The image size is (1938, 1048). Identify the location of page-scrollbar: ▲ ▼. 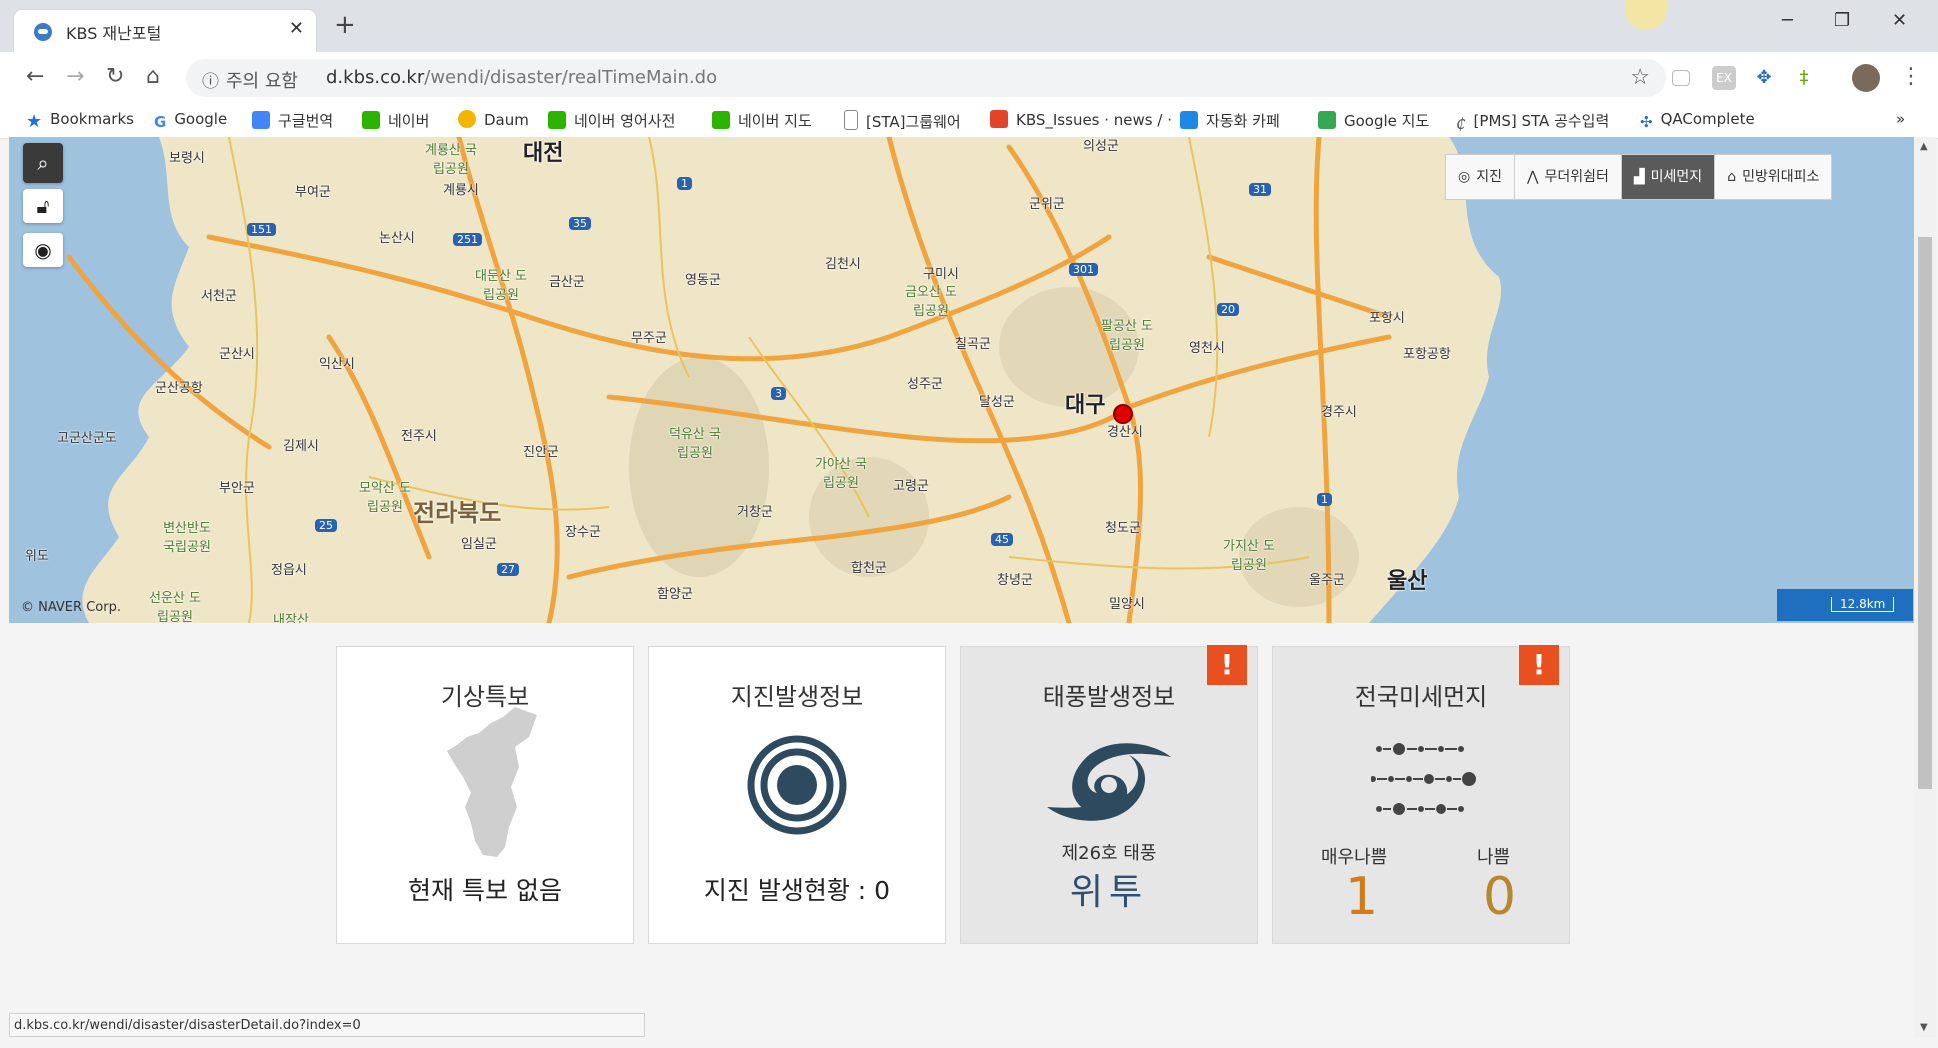
(1925, 587).